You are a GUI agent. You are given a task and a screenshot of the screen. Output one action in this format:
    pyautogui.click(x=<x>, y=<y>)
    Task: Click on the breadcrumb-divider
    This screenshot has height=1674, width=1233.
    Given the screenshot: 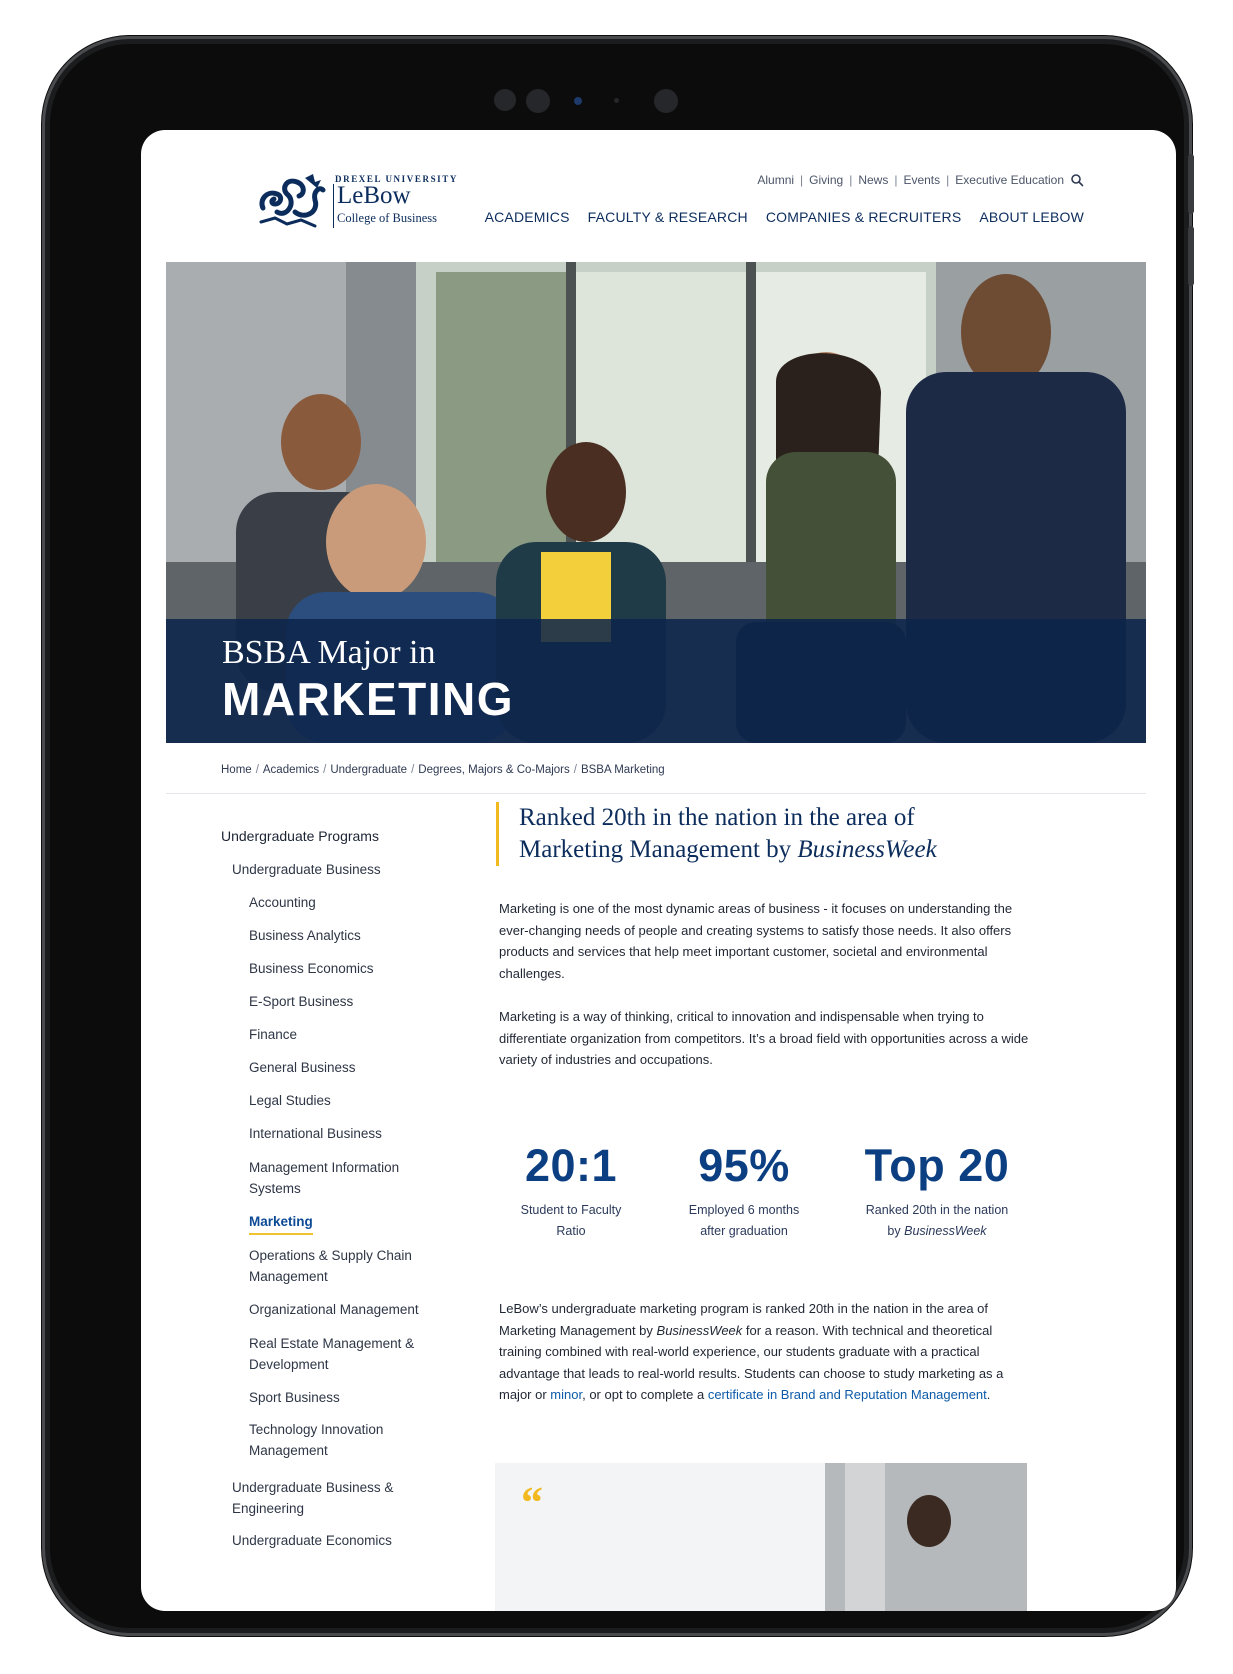 What is the action you would take?
    pyautogui.click(x=656, y=793)
    